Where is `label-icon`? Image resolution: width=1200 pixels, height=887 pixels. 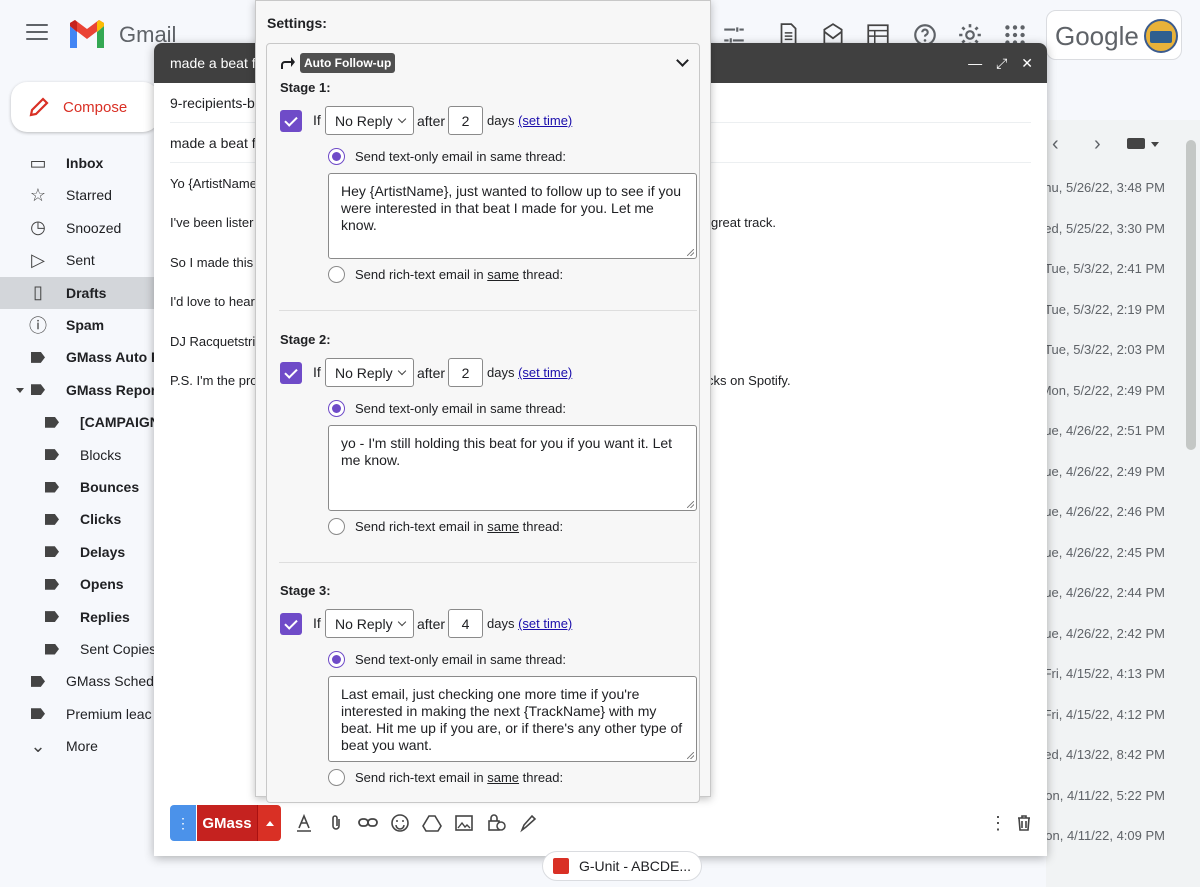 label-icon is located at coordinates (38, 714).